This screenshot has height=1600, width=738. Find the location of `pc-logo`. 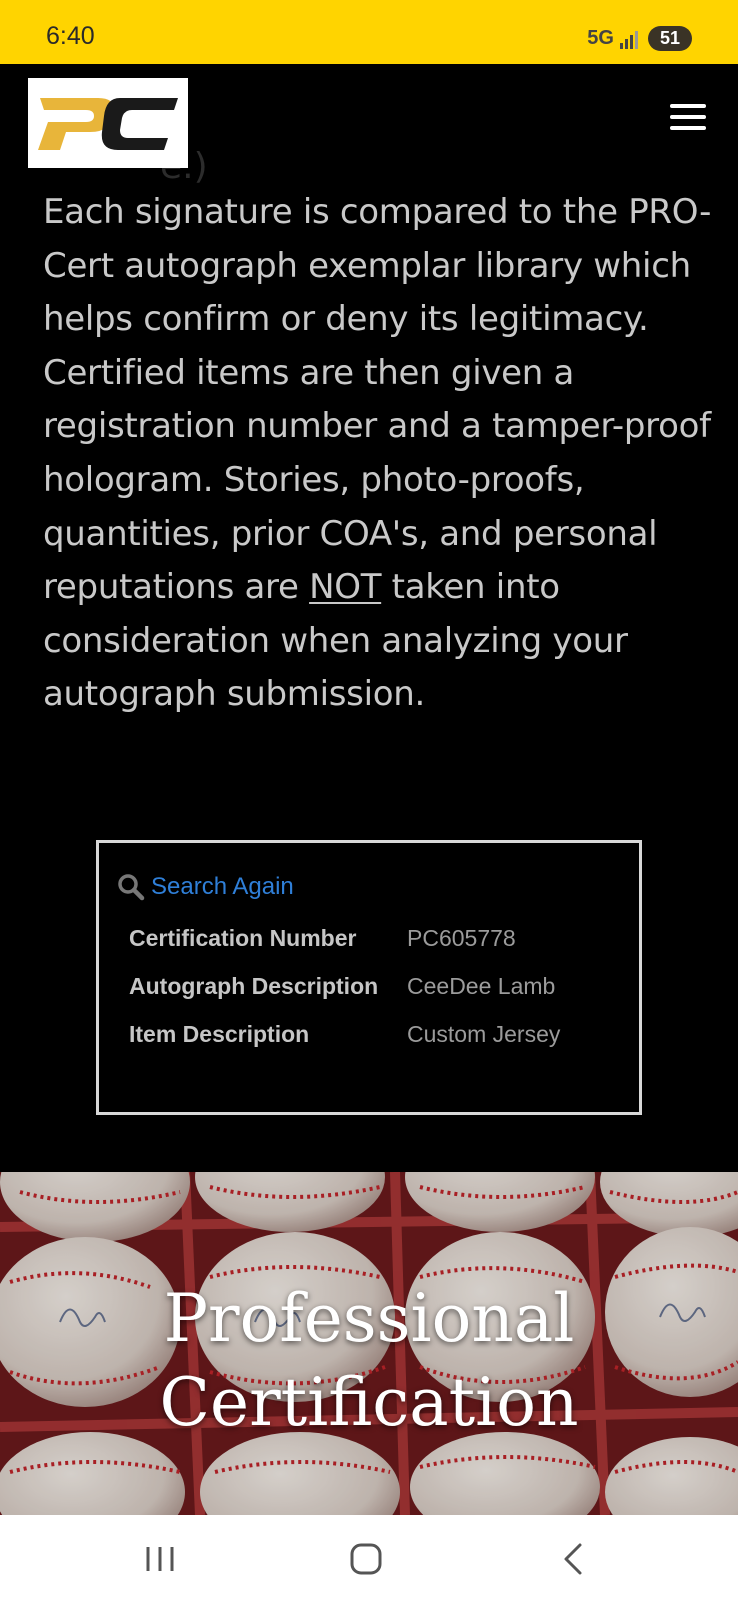

pc-logo is located at coordinates (108, 123).